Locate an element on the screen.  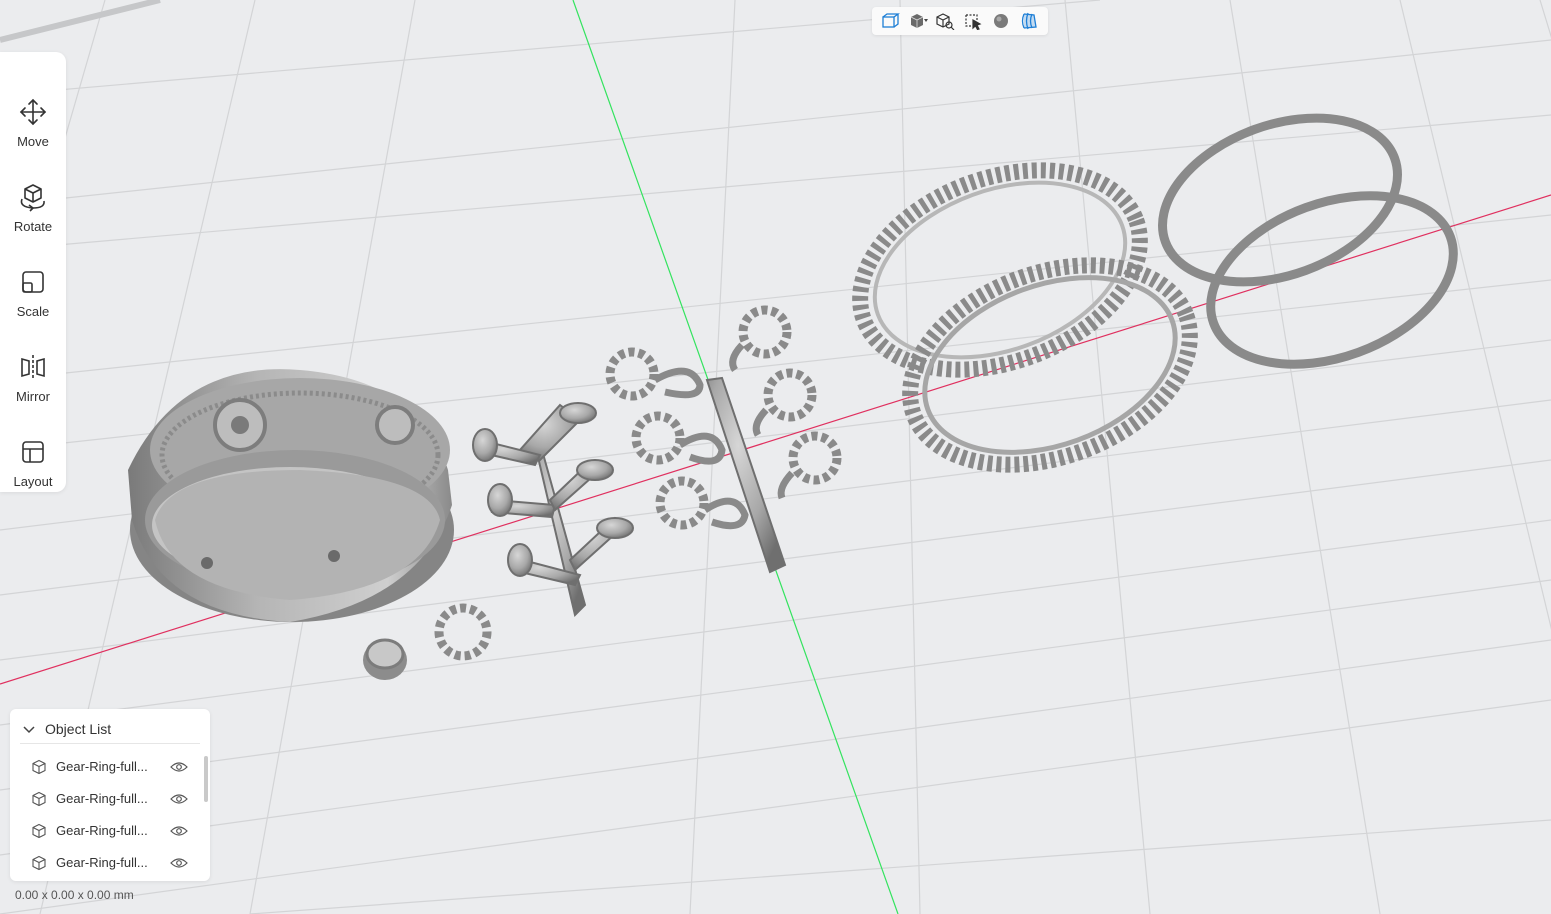
double-gear-ring-model is located at coordinates (1024, 317).